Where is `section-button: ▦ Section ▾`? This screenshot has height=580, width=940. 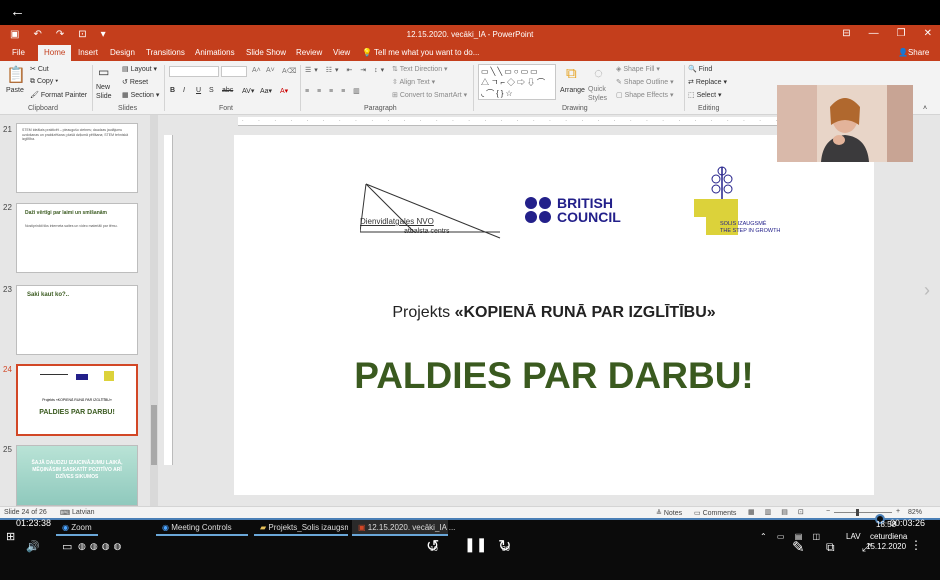 section-button: ▦ Section ▾ is located at coordinates (140, 95).